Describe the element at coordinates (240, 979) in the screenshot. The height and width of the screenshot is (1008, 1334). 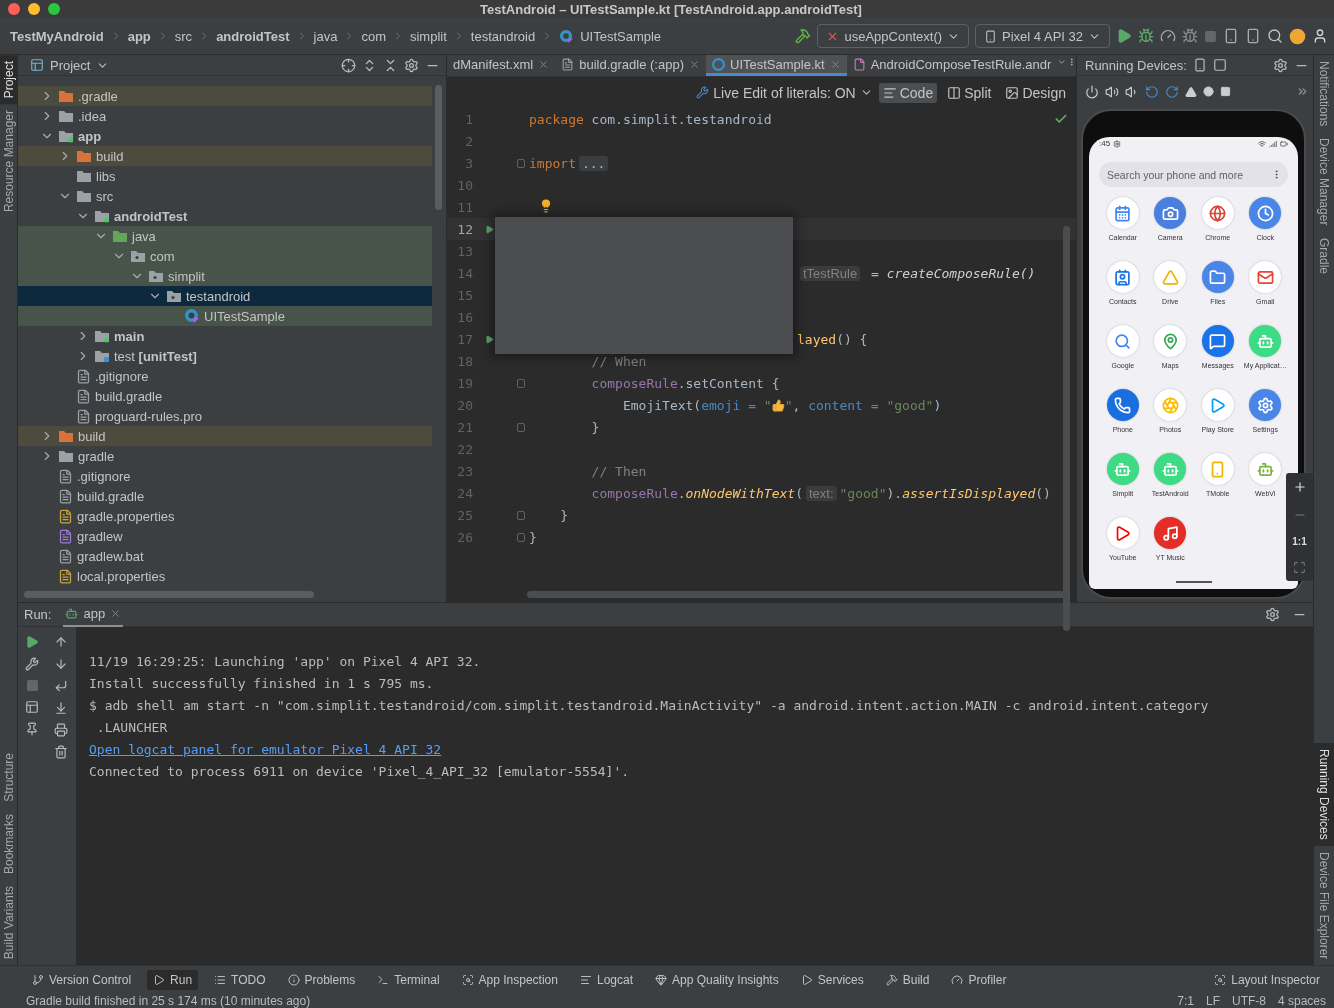
I see `tool-window-button: TODO` at that location.